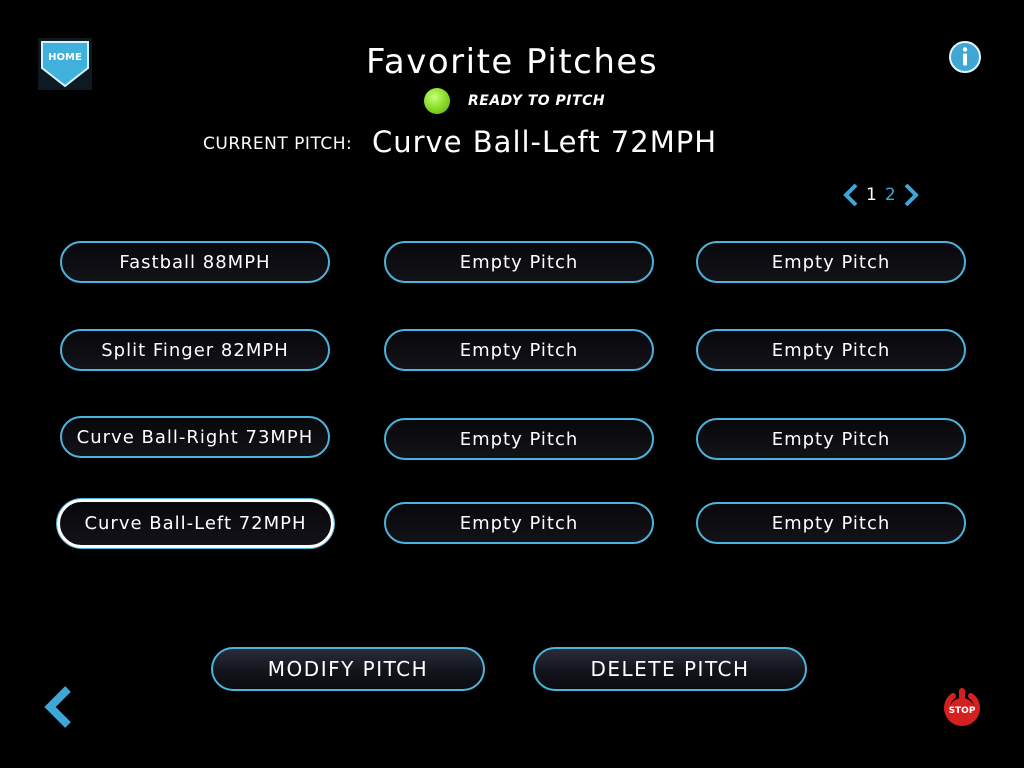 This screenshot has height=768, width=1024. What do you see at coordinates (278, 144) in the screenshot?
I see `current-pitch-label: CURRENT PITCH:` at bounding box center [278, 144].